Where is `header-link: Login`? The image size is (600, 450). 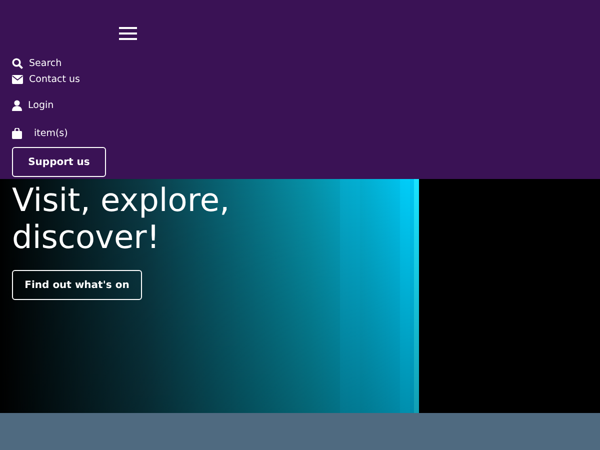
header-link: Login is located at coordinates (46, 105).